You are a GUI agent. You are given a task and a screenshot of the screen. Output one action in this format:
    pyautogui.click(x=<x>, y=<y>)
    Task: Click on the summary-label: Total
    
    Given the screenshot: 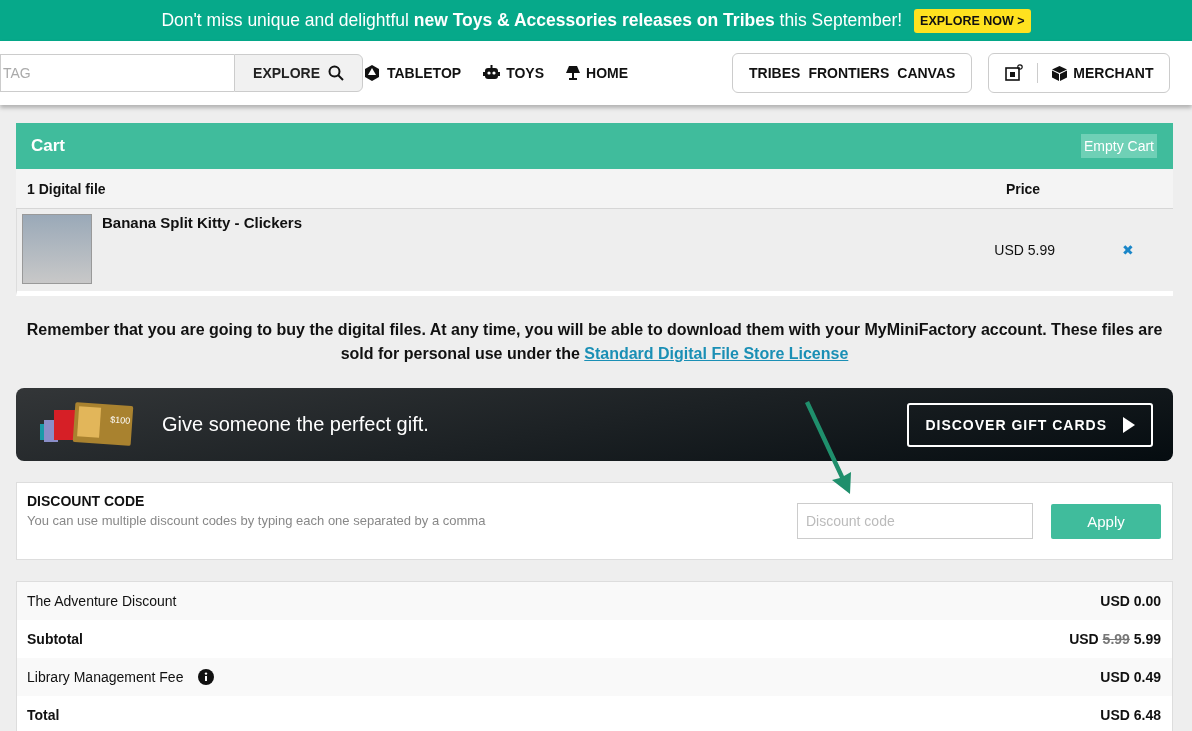 What is the action you would take?
    pyautogui.click(x=43, y=715)
    